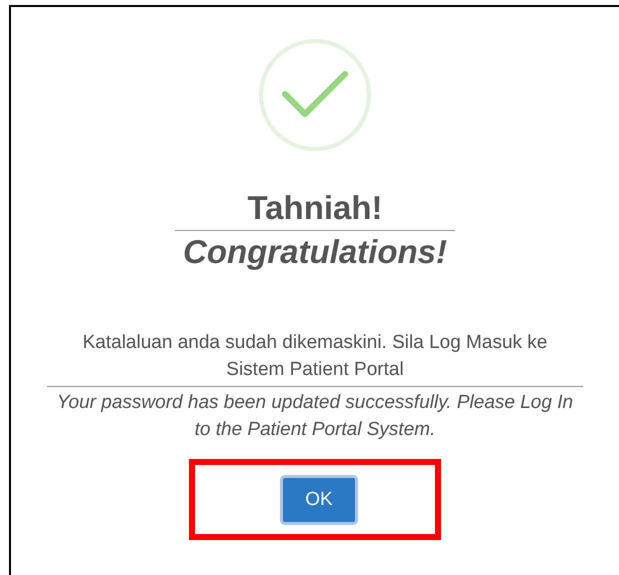 This screenshot has height=575, width=619. What do you see at coordinates (315, 416) in the screenshot?
I see `message-text: Your password has been updated successfully. Please Log In to the Patient Portal System.` at bounding box center [315, 416].